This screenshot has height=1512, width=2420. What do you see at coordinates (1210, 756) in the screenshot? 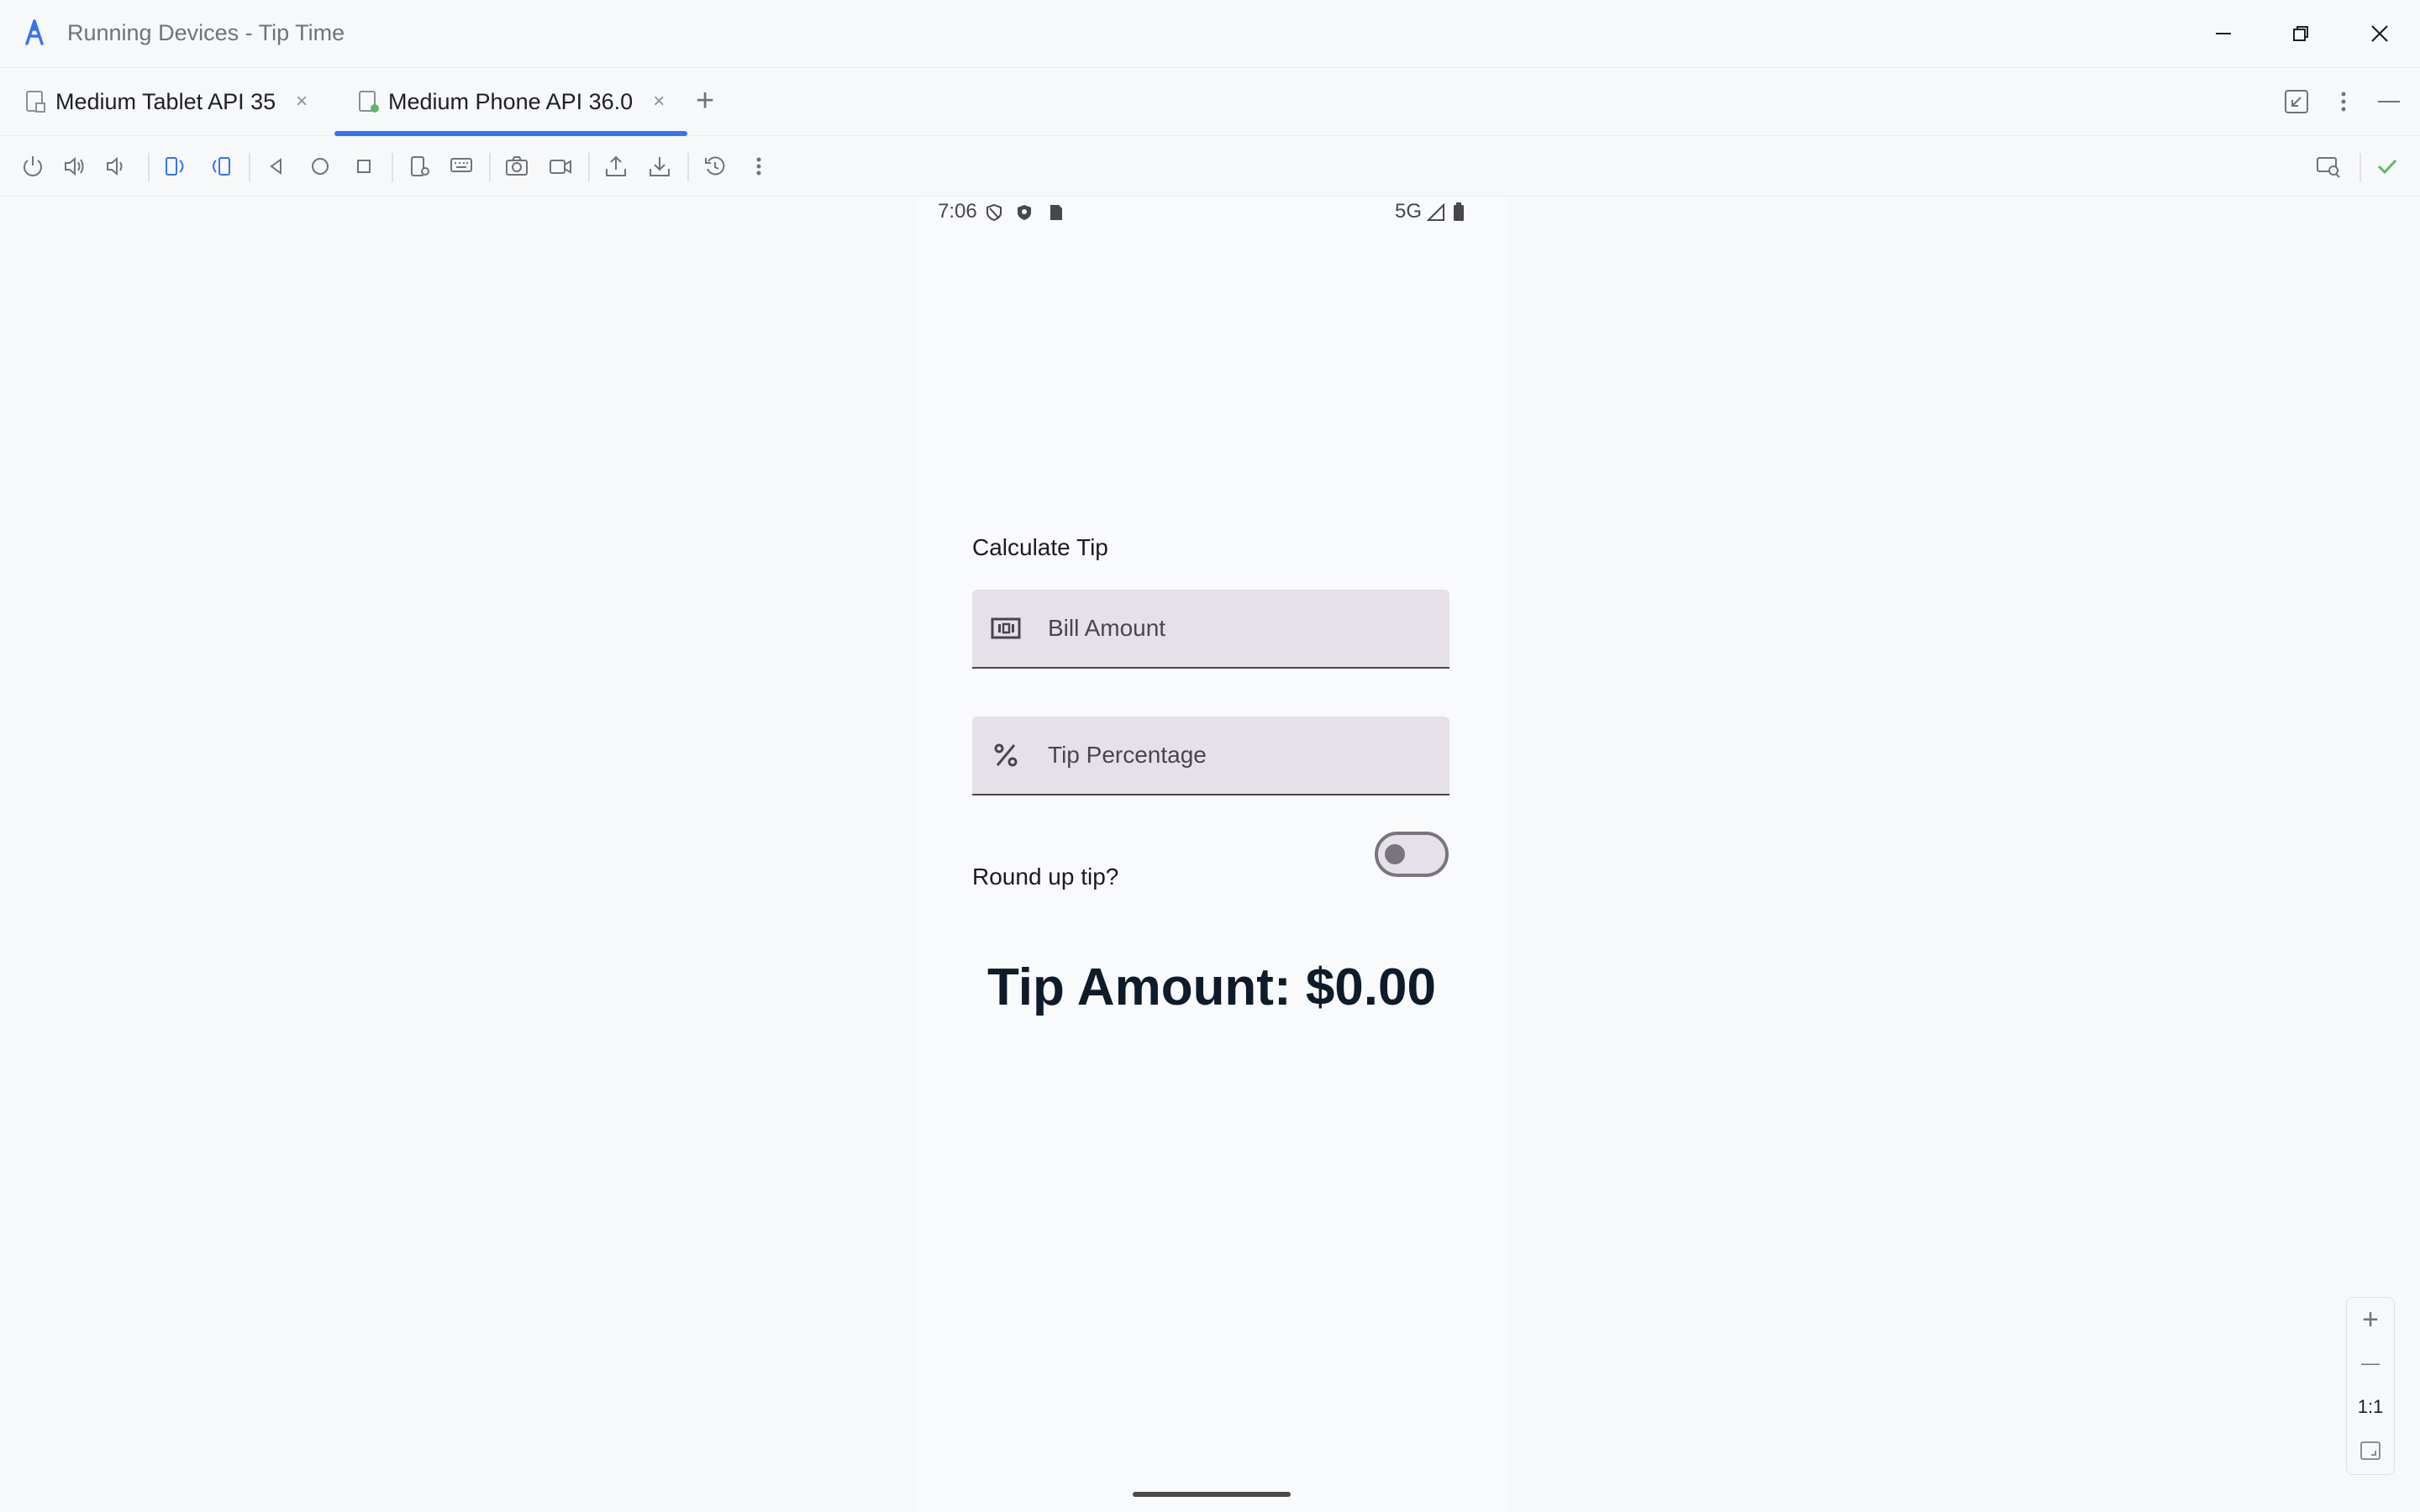
I see `tip-percentage-field: Tip Percentage` at bounding box center [1210, 756].